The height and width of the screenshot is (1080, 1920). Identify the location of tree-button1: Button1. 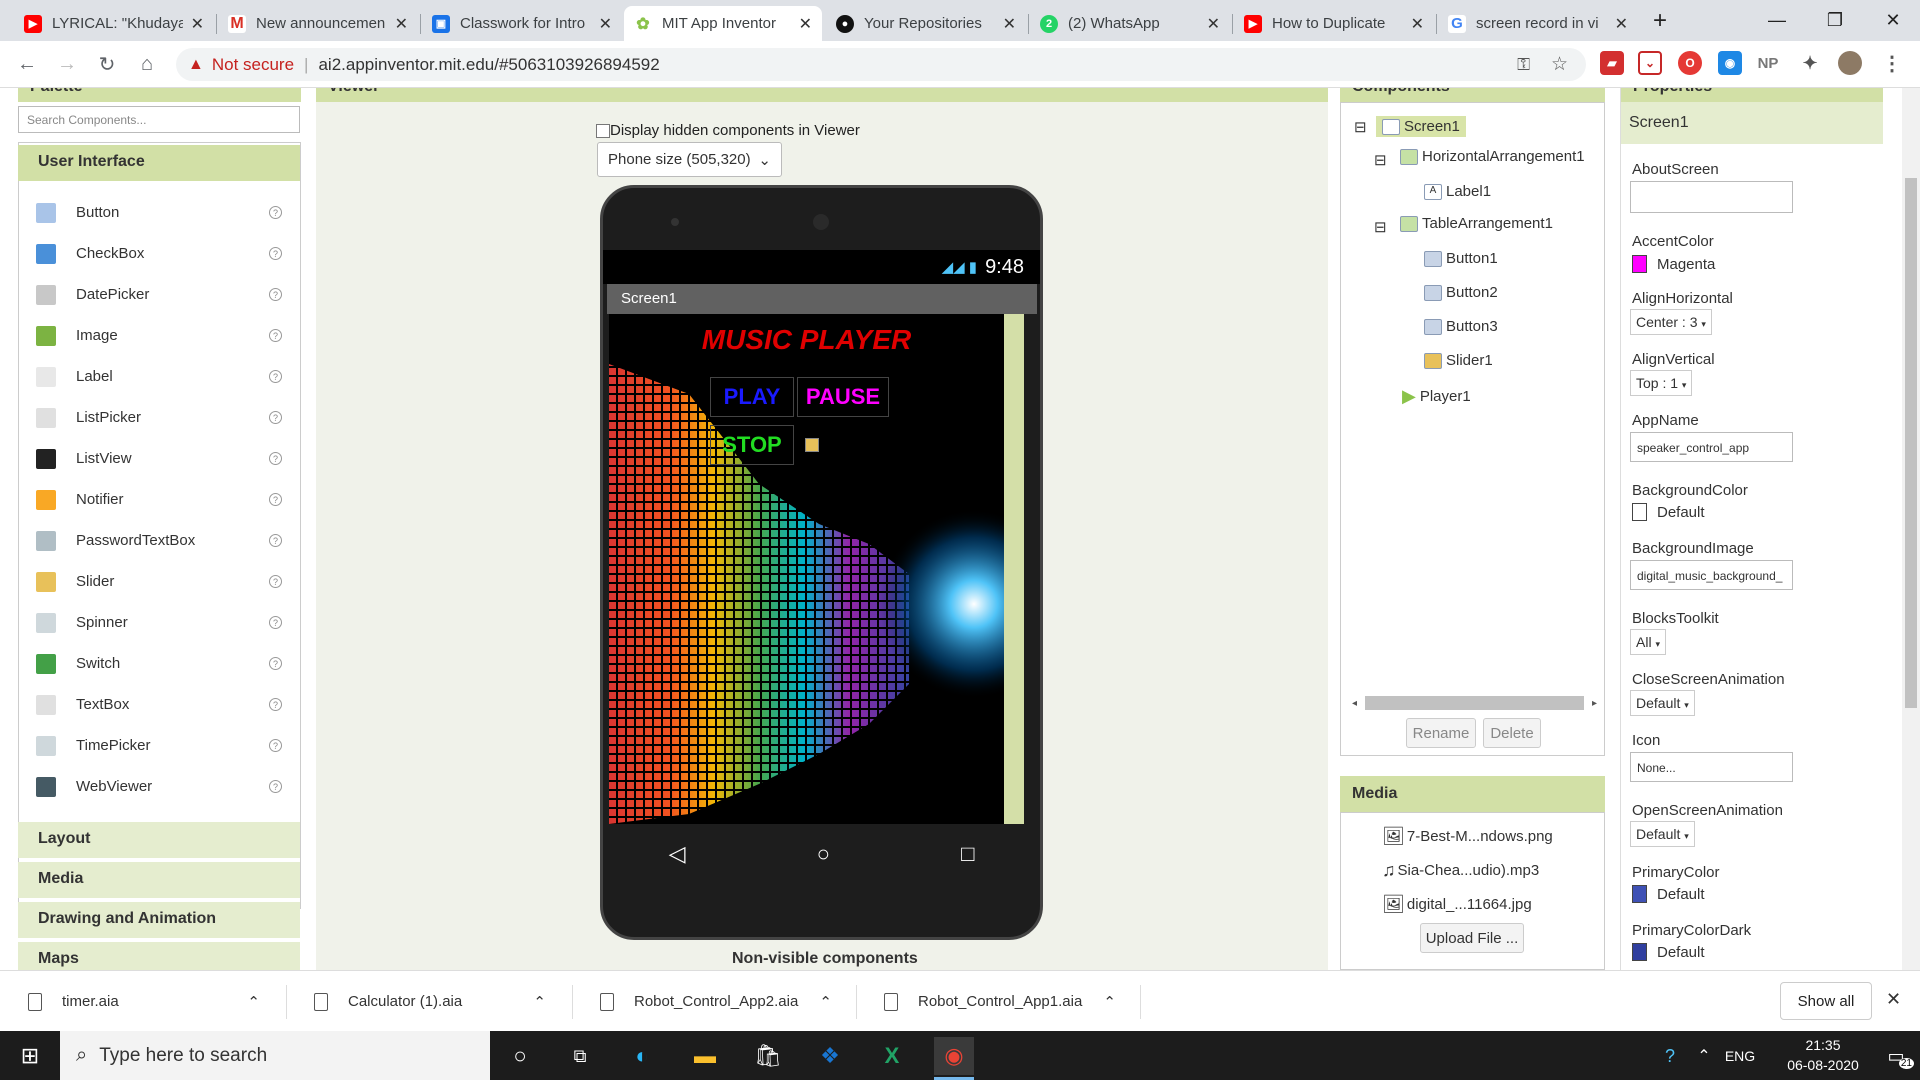
(1461, 258).